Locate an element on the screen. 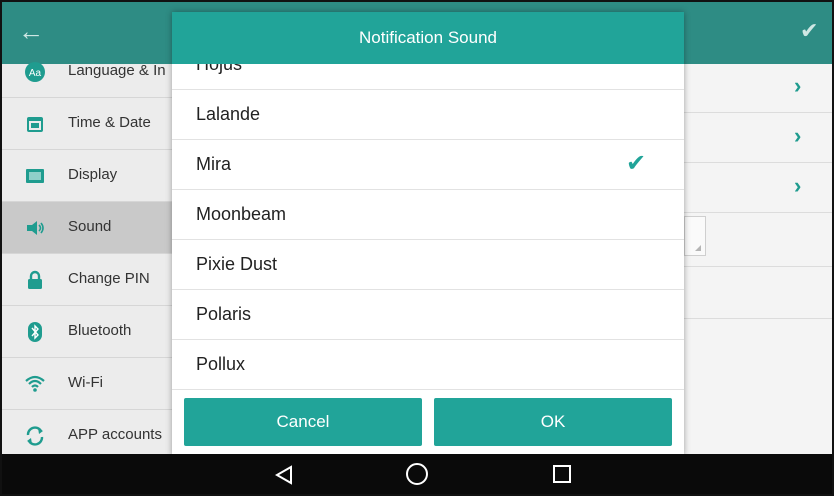  sidebar-item-sound: Sound is located at coordinates (87, 228).